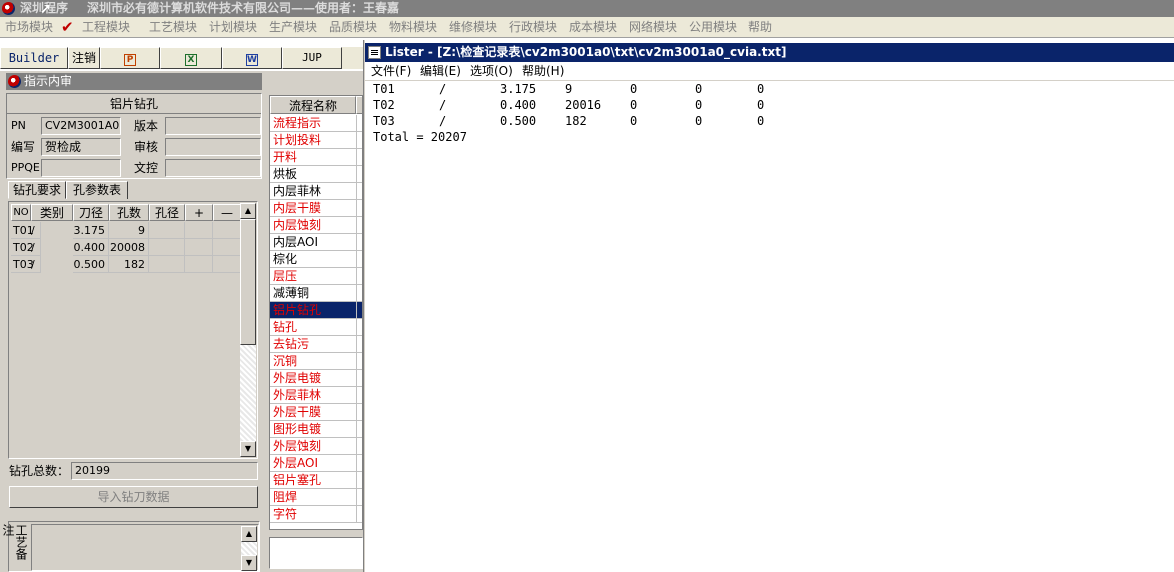 Image resolution: width=1174 pixels, height=572 pixels. Describe the element at coordinates (191, 58) in the screenshot. I see `excel-button: X` at that location.